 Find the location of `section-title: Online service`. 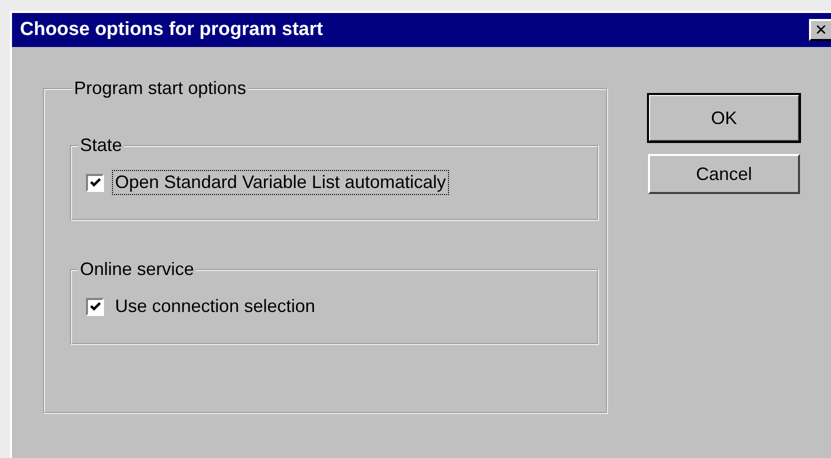

section-title: Online service is located at coordinates (137, 269).